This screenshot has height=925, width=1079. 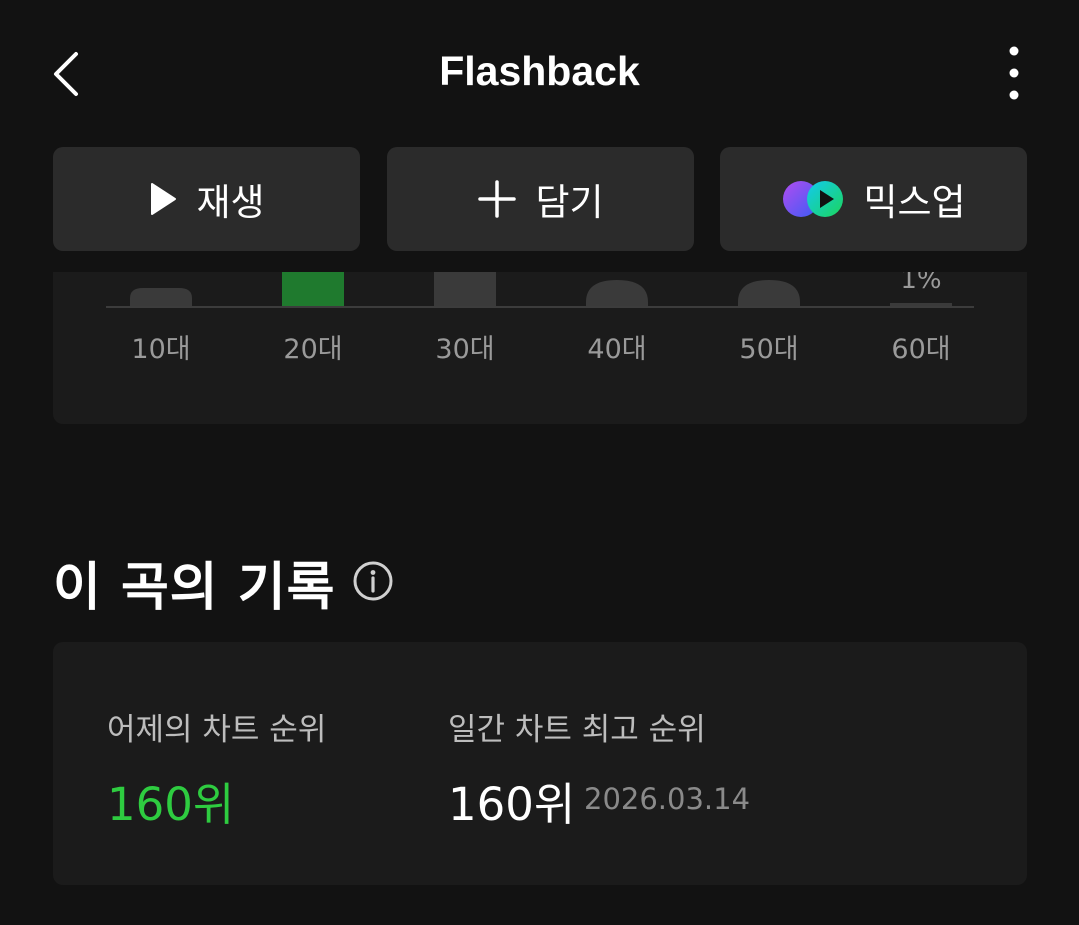 What do you see at coordinates (464, 349) in the screenshot?
I see `age-label-30s: 30대` at bounding box center [464, 349].